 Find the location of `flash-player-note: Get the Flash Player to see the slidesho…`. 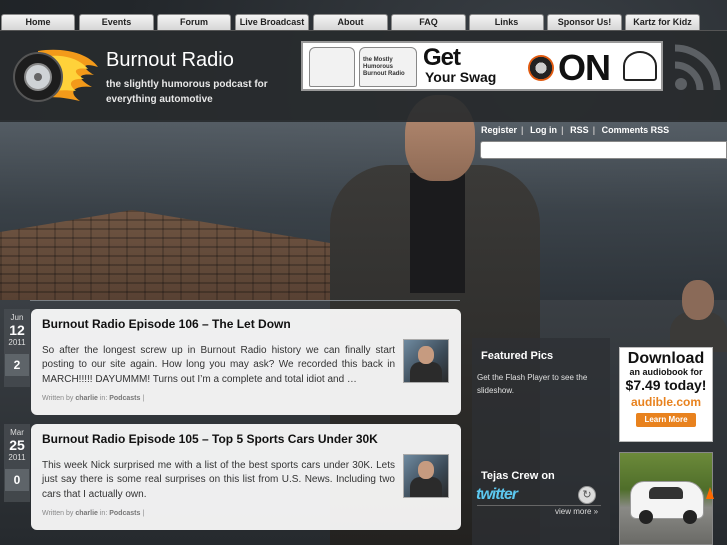

flash-player-note: Get the Flash Player to see the slidesho… is located at coordinates (541, 384).